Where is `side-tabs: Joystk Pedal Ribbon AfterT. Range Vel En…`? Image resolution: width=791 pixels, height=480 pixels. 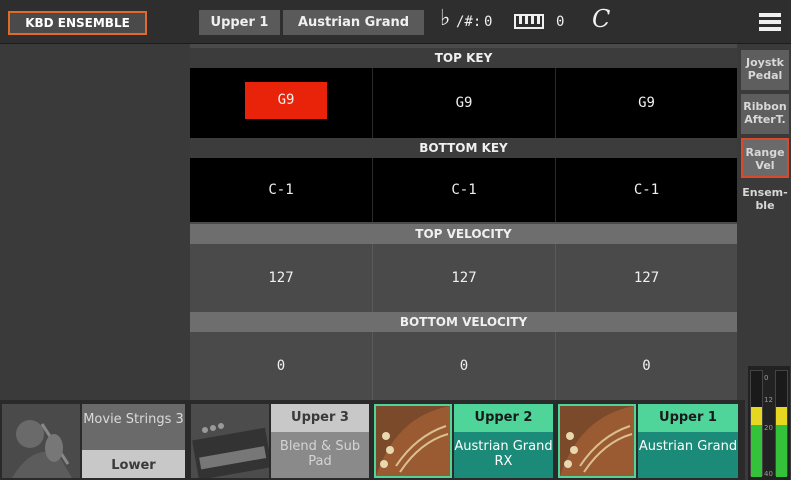
side-tabs: Joystk Pedal Ribbon AfterT. Range Vel En… is located at coordinates (765, 128).